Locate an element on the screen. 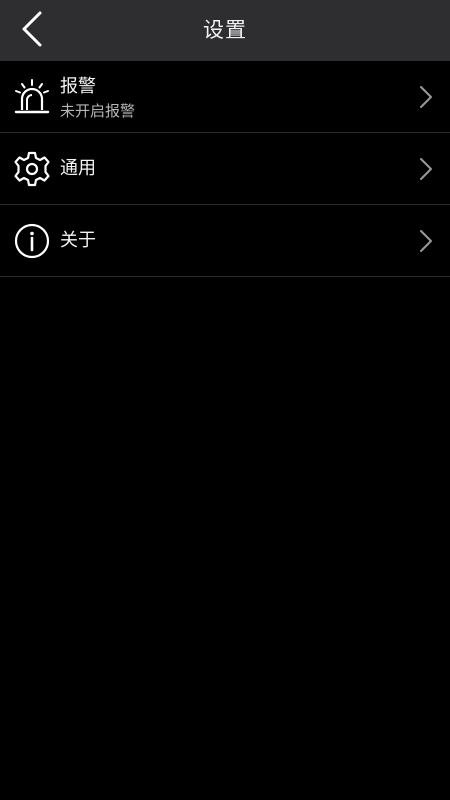 This screenshot has width=450, height=800. header-bar: 设置 is located at coordinates (225, 30).